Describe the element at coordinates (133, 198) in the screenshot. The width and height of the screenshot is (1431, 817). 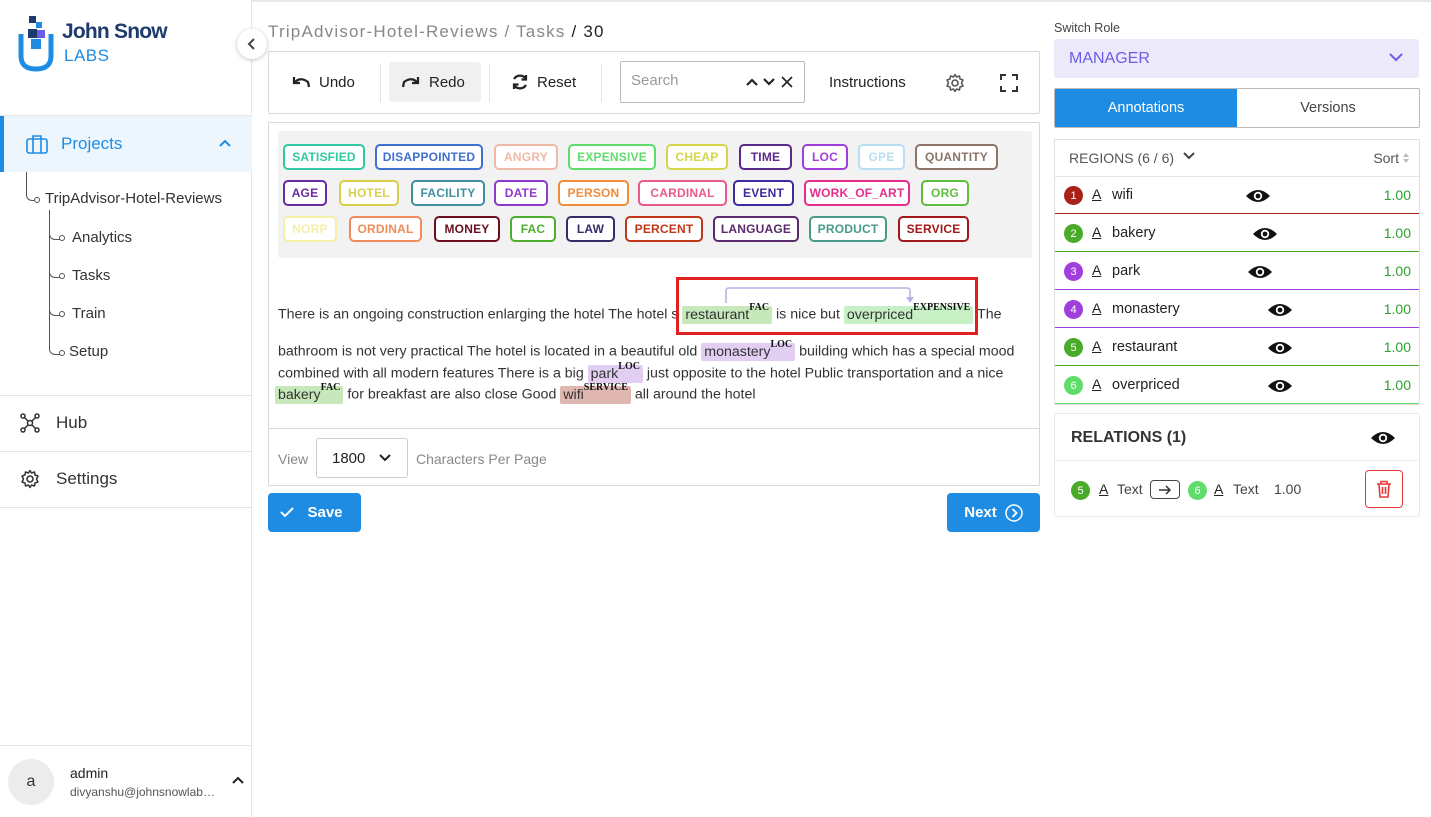
I see `tree-project-name: TripAdvisor-Hotel-Reviews` at that location.